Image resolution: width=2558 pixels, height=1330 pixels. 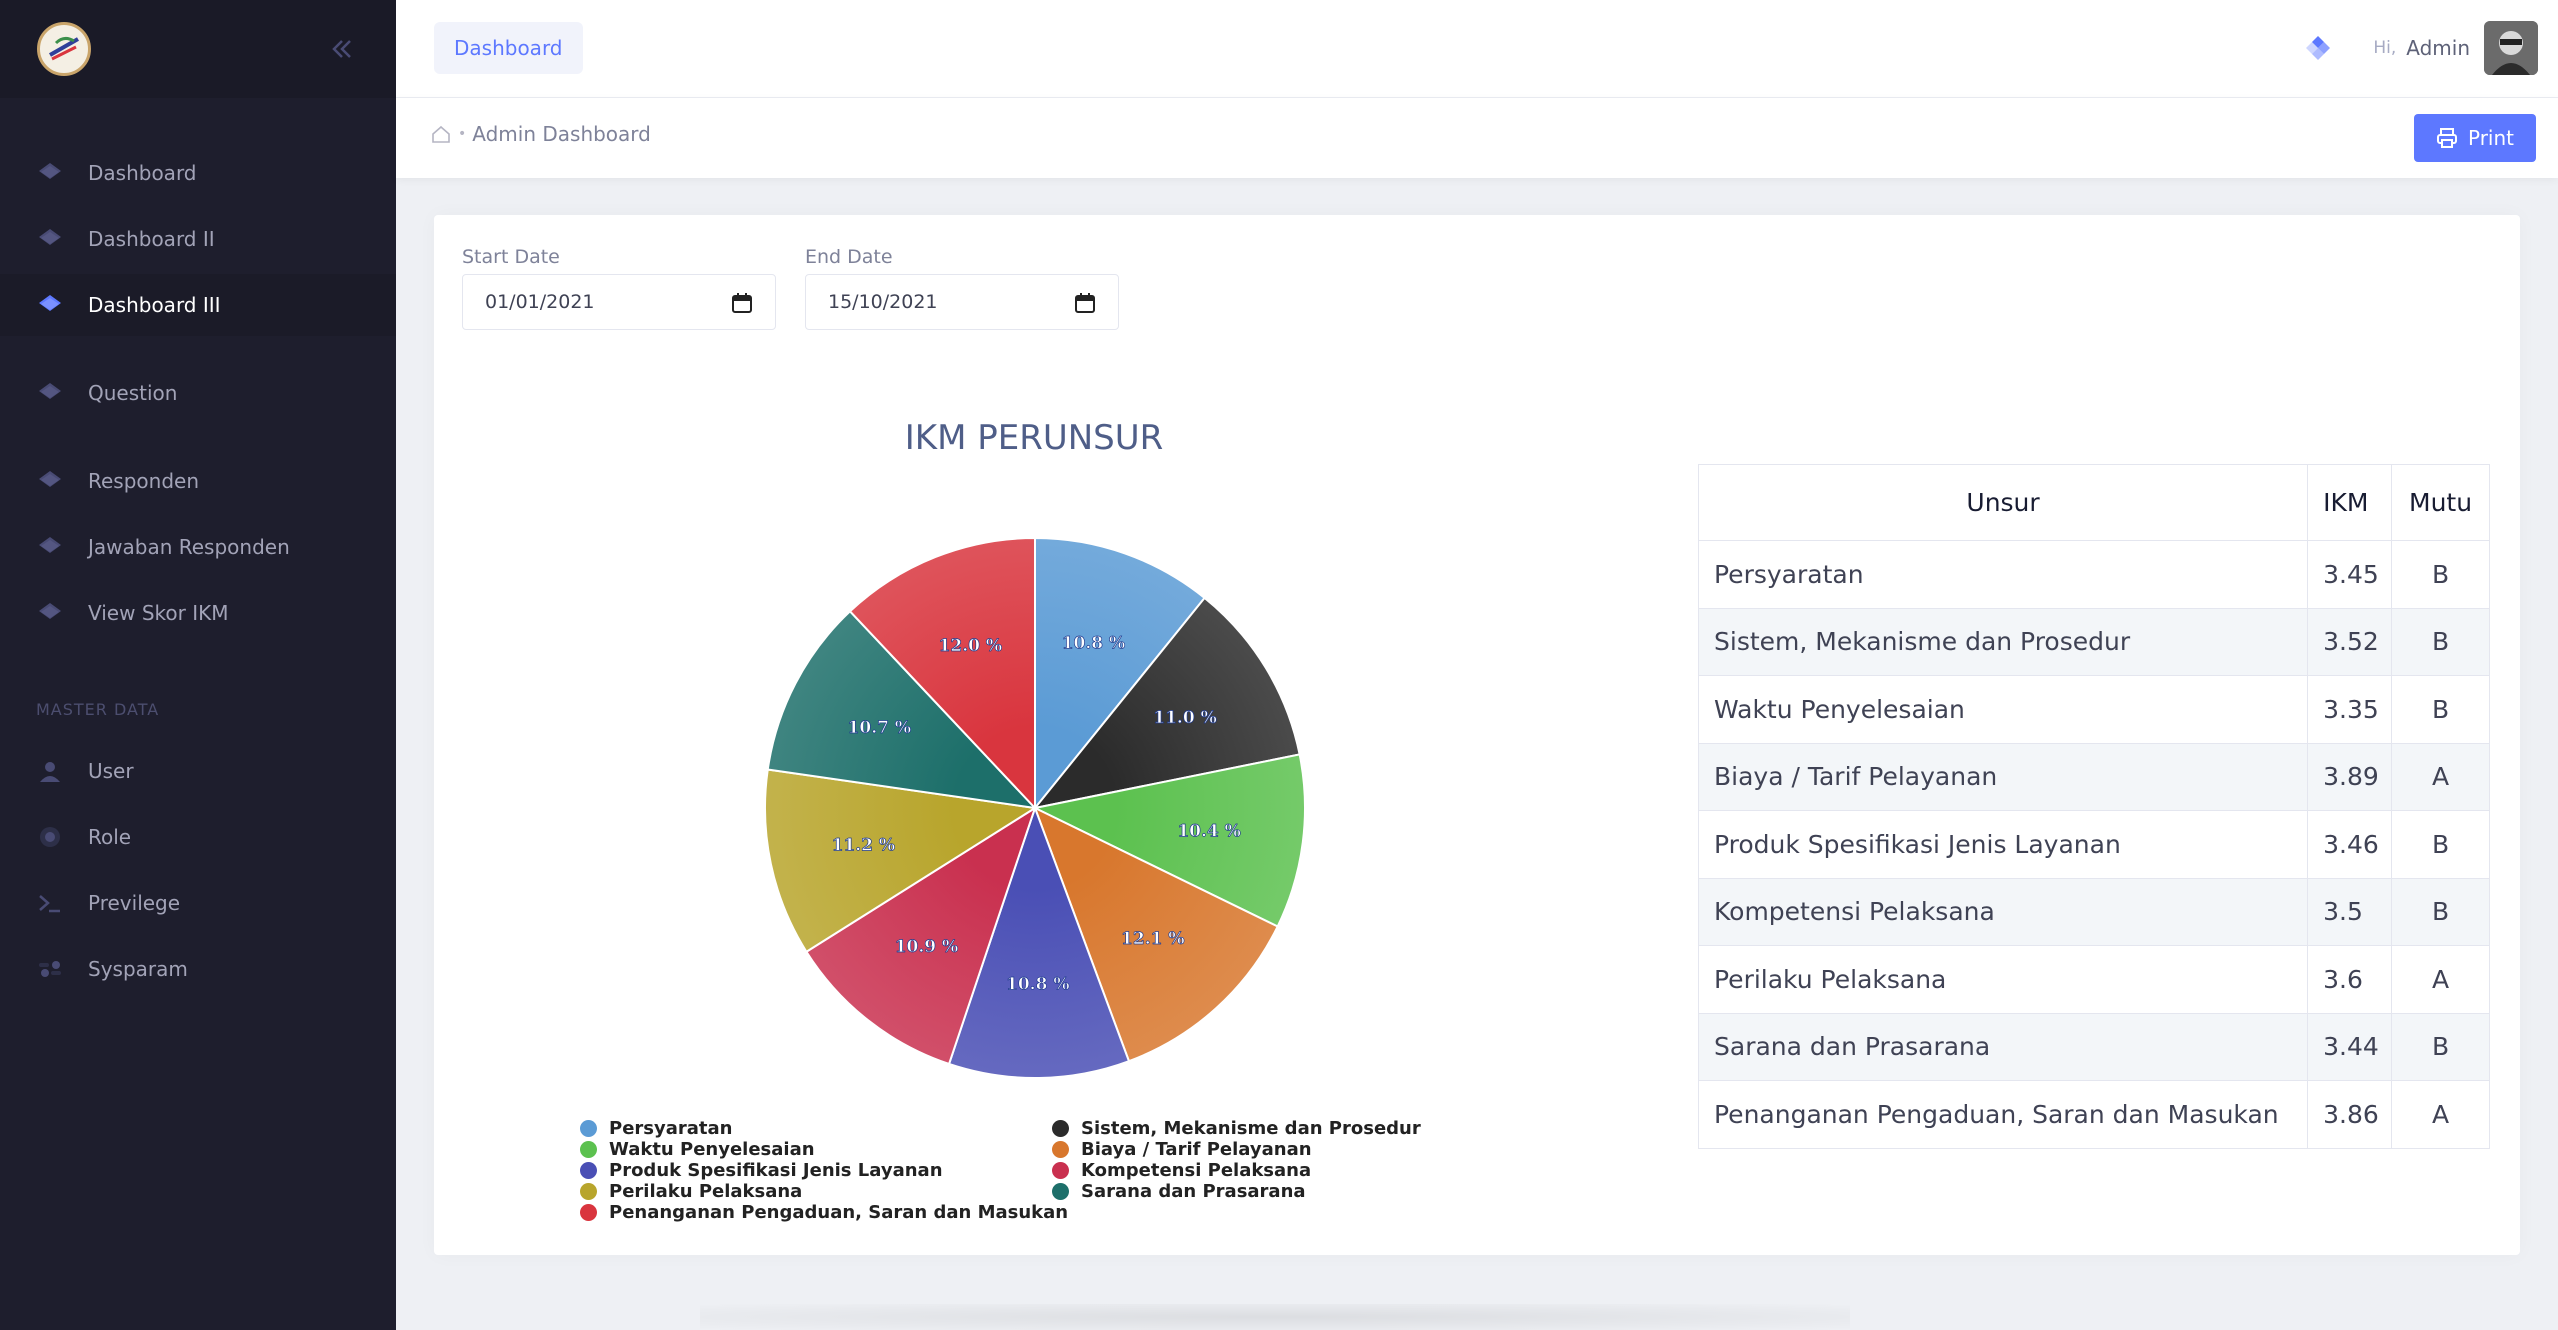 I want to click on collapse-sidebar-icon, so click(x=341, y=49).